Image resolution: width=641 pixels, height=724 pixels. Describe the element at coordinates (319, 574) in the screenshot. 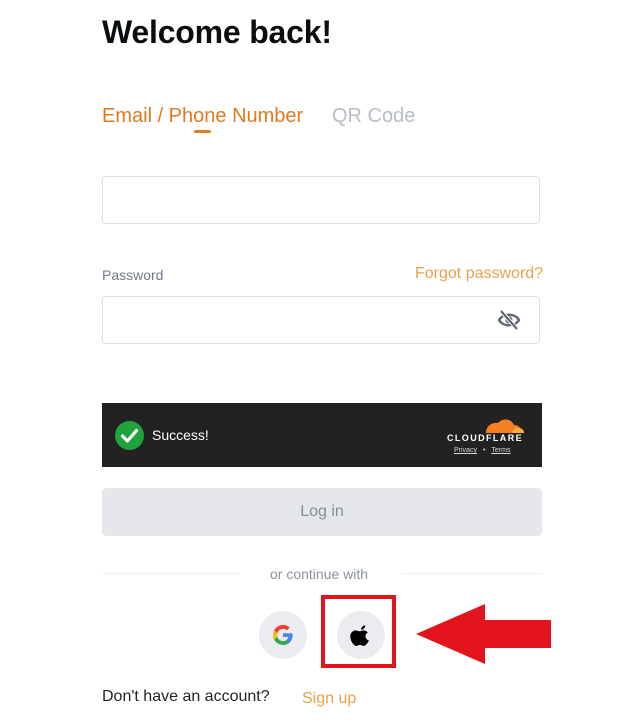

I see `or-continue-with-text: or continue with` at that location.